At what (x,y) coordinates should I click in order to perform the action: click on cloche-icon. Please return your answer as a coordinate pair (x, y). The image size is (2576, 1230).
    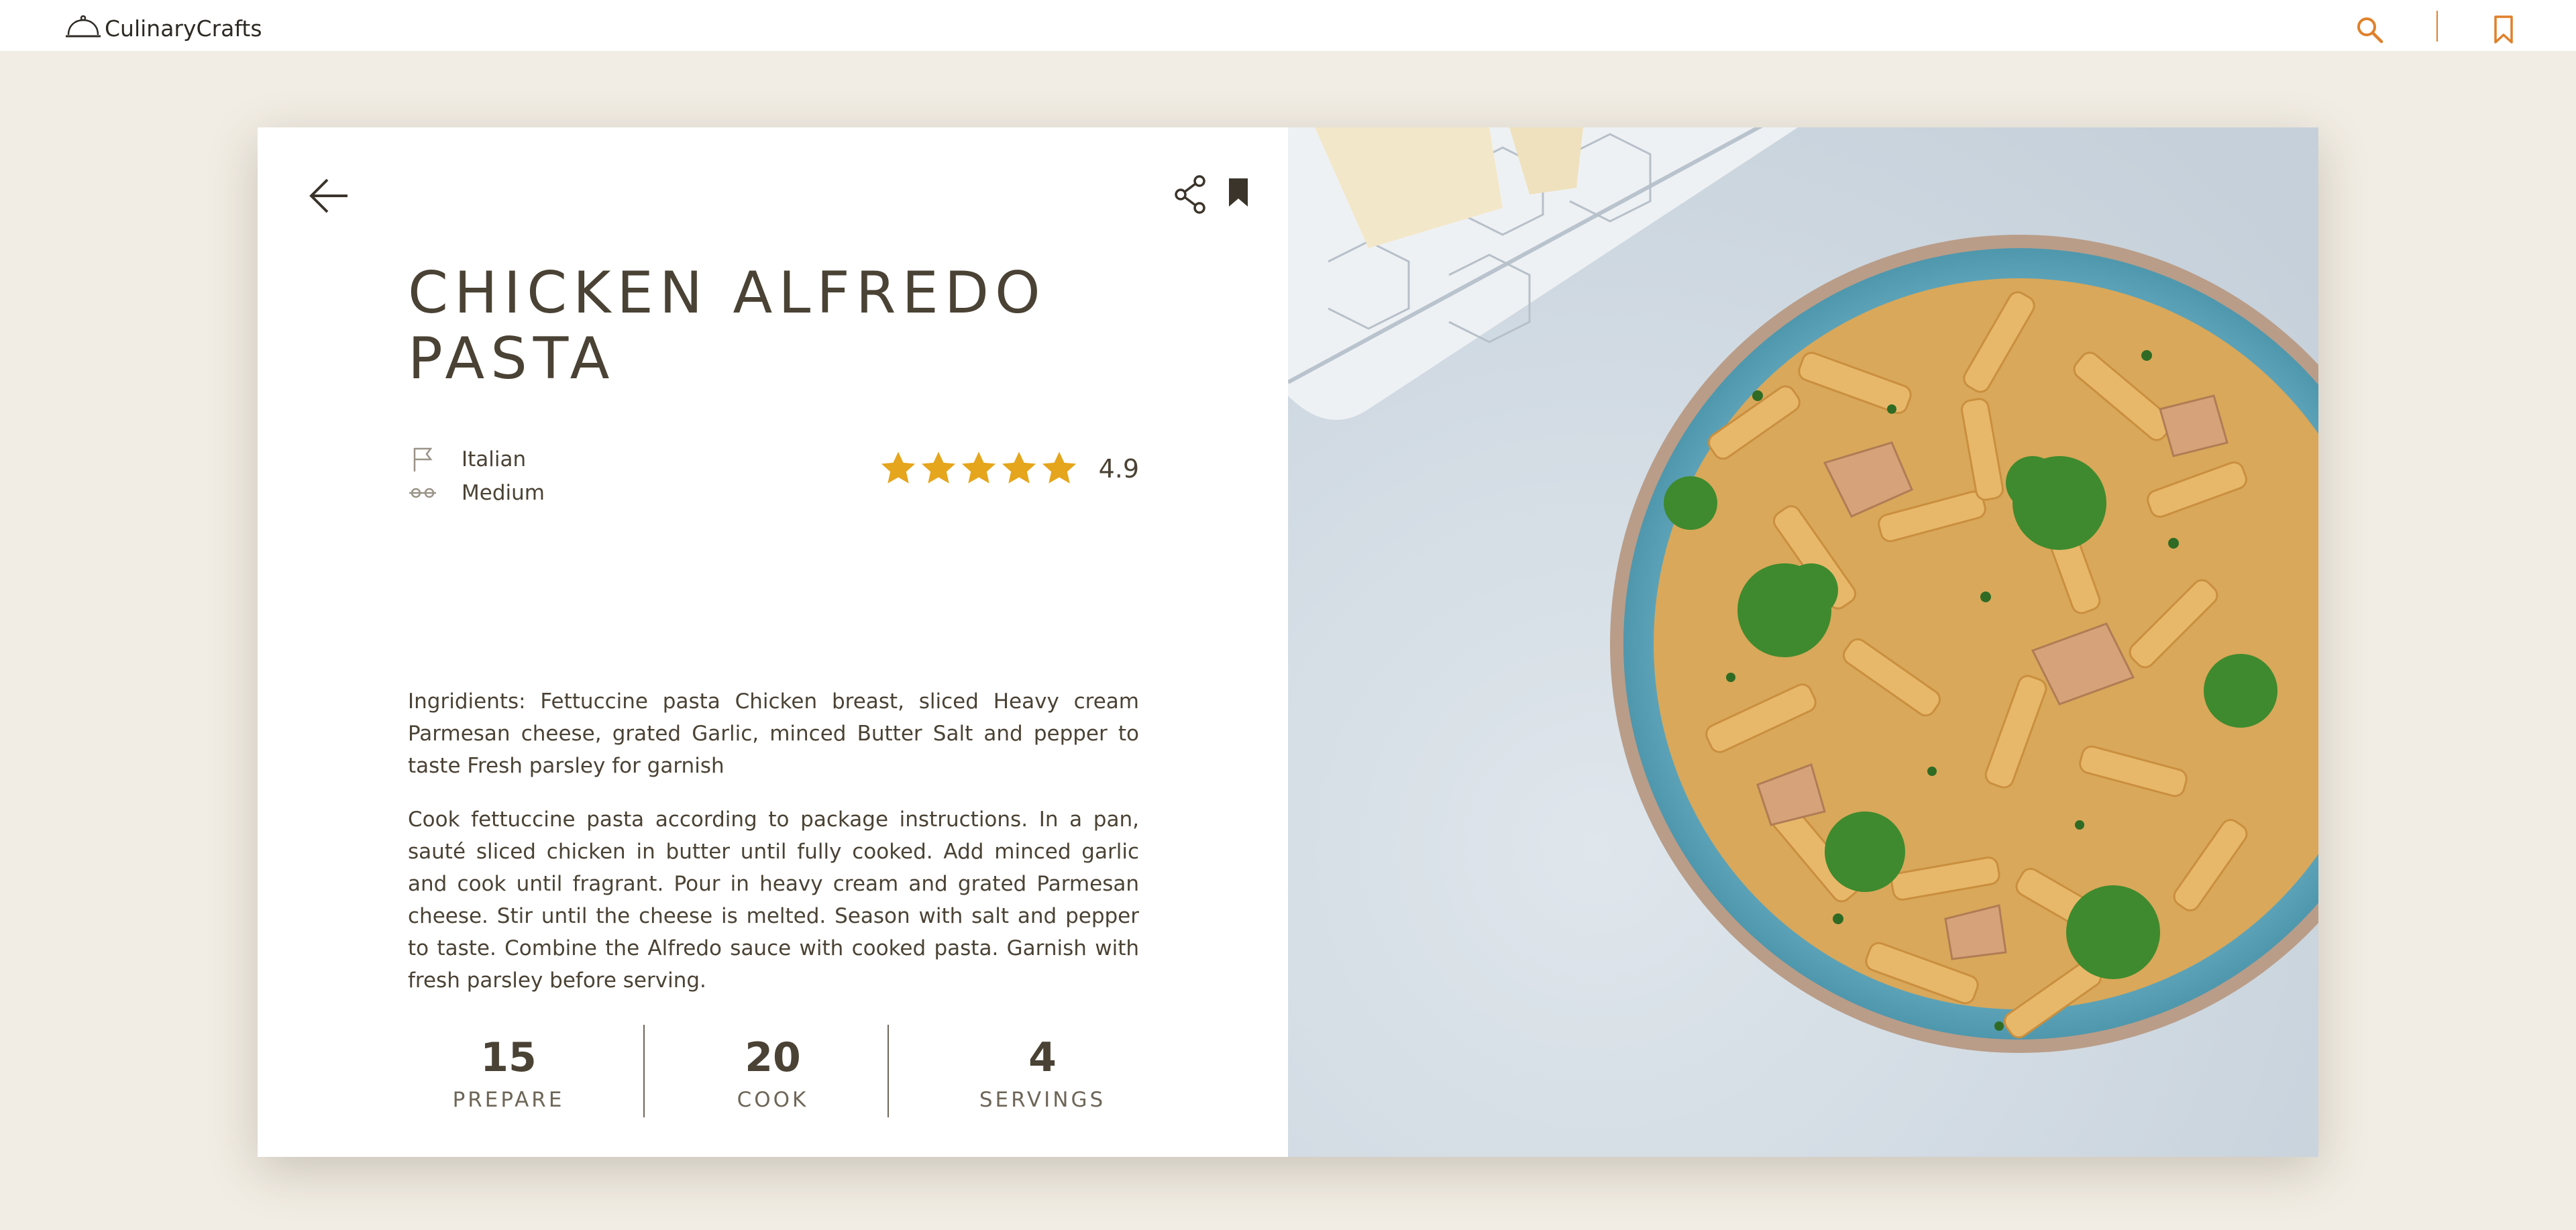
    Looking at the image, I should click on (83, 28).